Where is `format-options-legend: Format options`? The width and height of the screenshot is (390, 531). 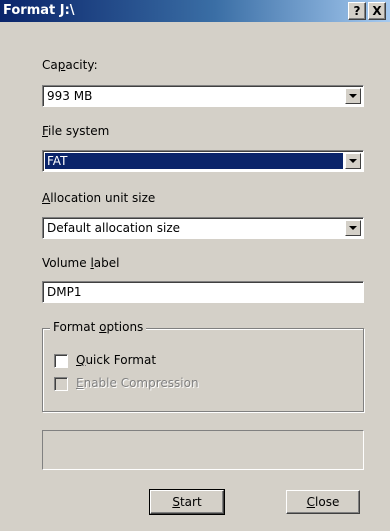 format-options-legend: Format options is located at coordinates (98, 327).